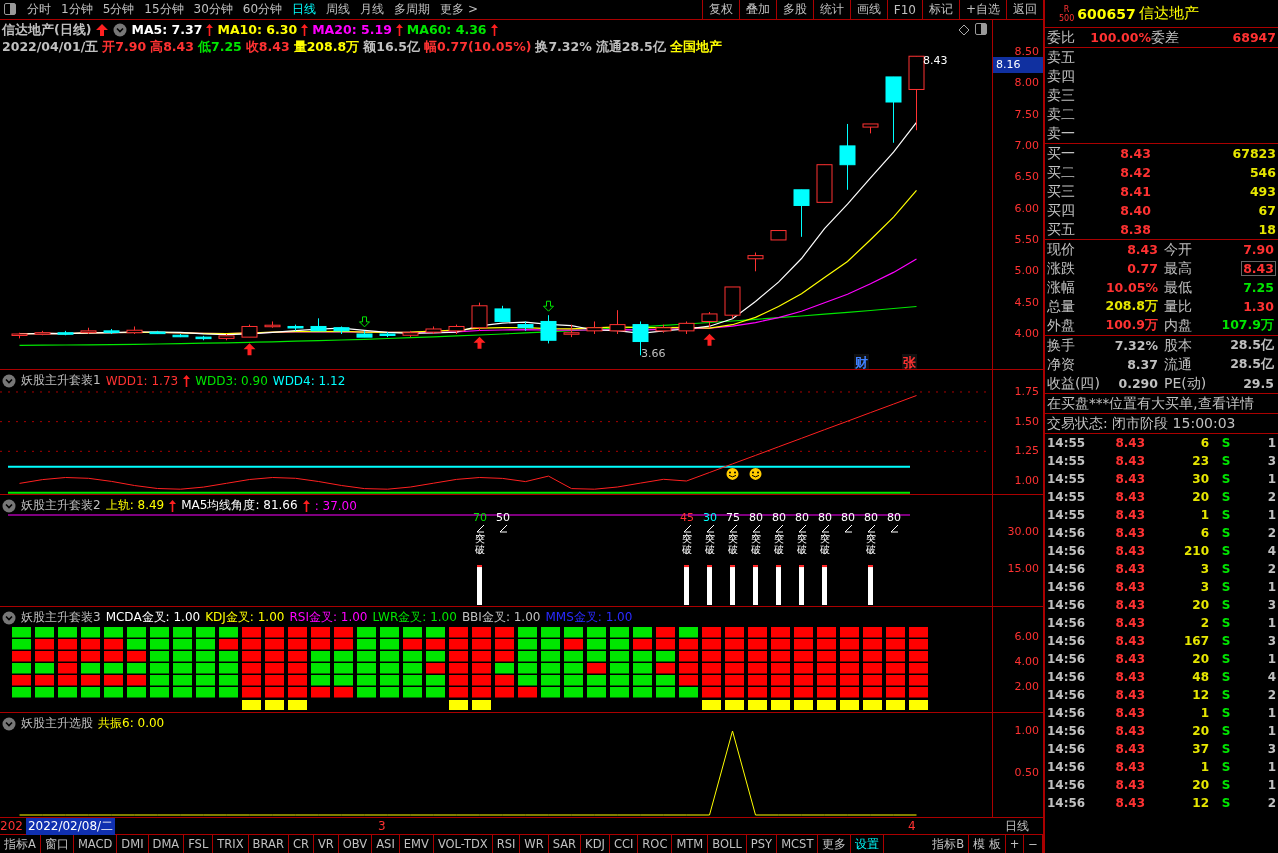 The height and width of the screenshot is (853, 1278). What do you see at coordinates (338, 9) in the screenshot?
I see `period-tab: 周线` at bounding box center [338, 9].